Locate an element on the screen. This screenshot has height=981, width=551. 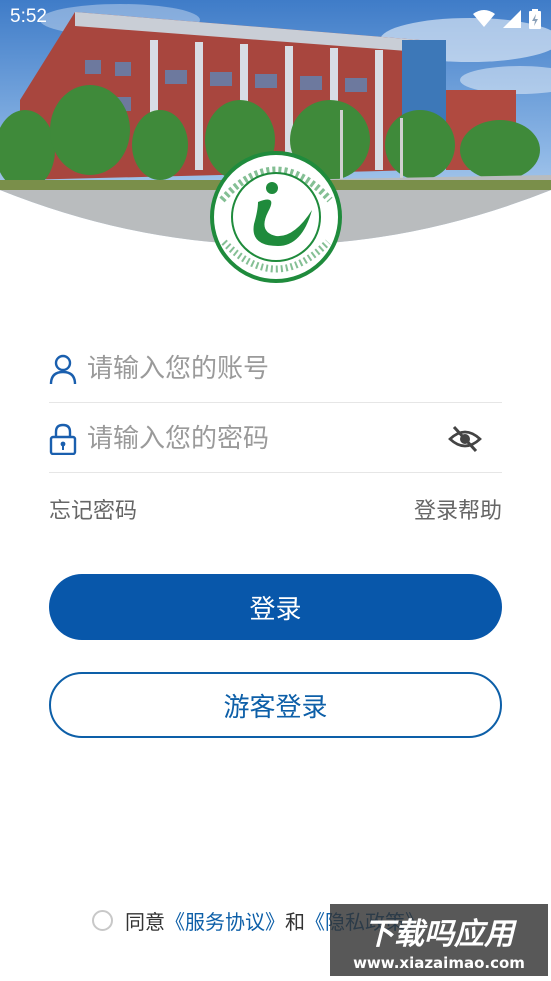
watermark-title: 下载吗应用 is located at coordinates (441, 934).